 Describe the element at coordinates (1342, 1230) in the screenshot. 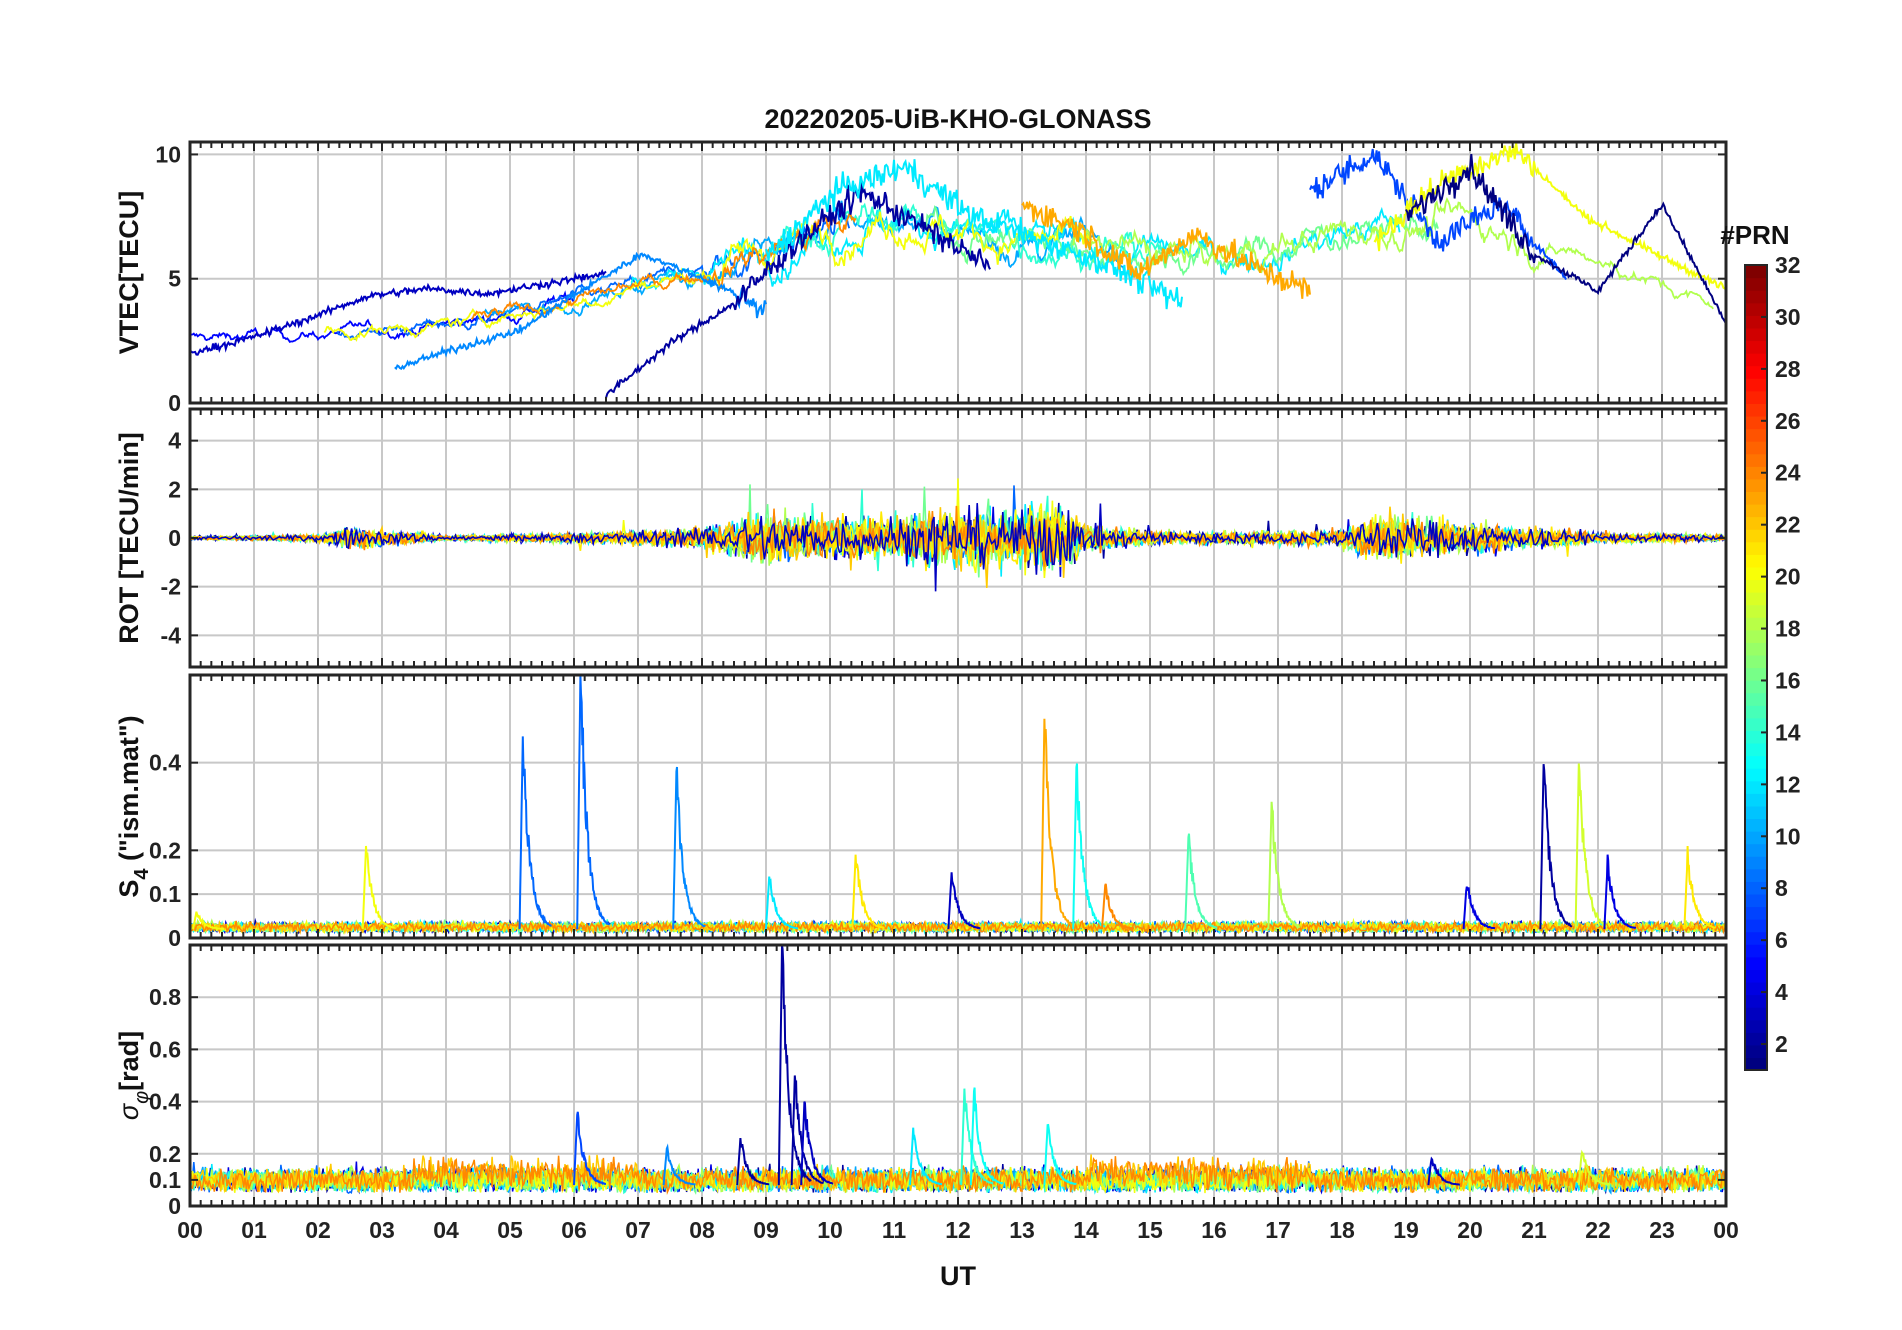

I see `x-tick-label: 18` at that location.